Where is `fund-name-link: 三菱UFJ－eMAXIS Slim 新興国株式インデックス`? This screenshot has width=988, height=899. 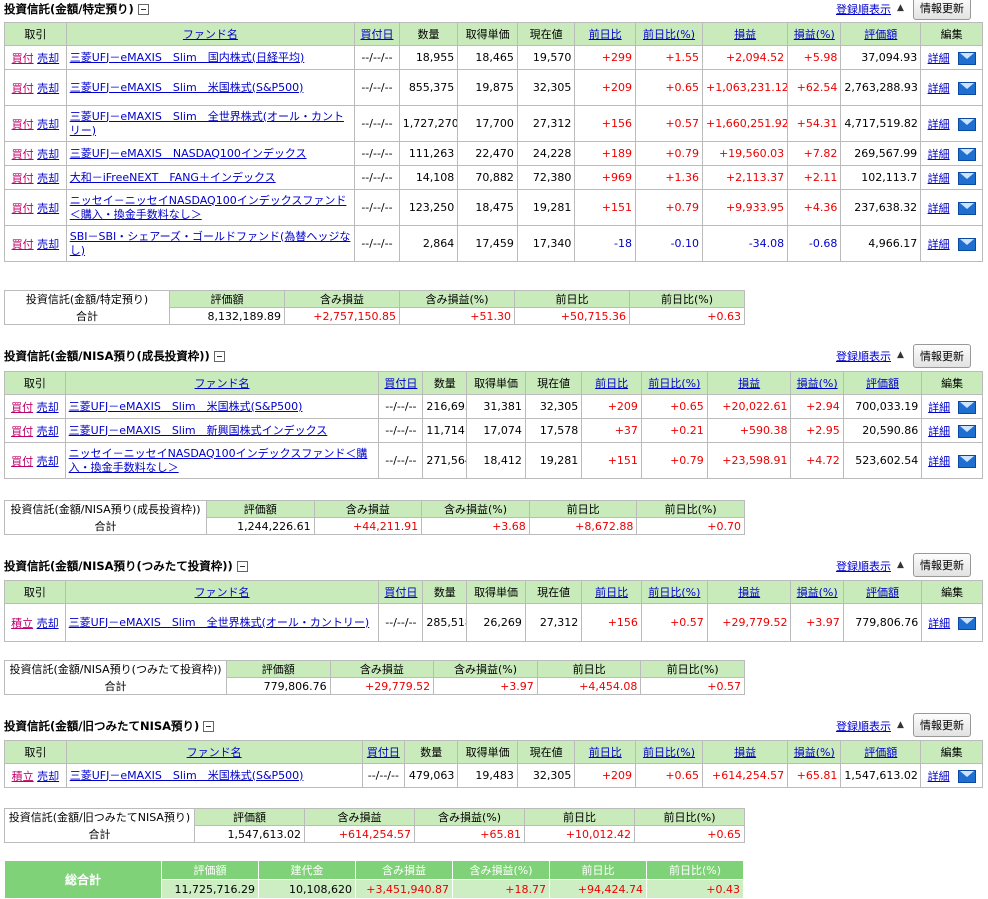
fund-name-link: 三菱UFJ－eMAXIS Slim 新興国株式インデックス is located at coordinates (198, 430).